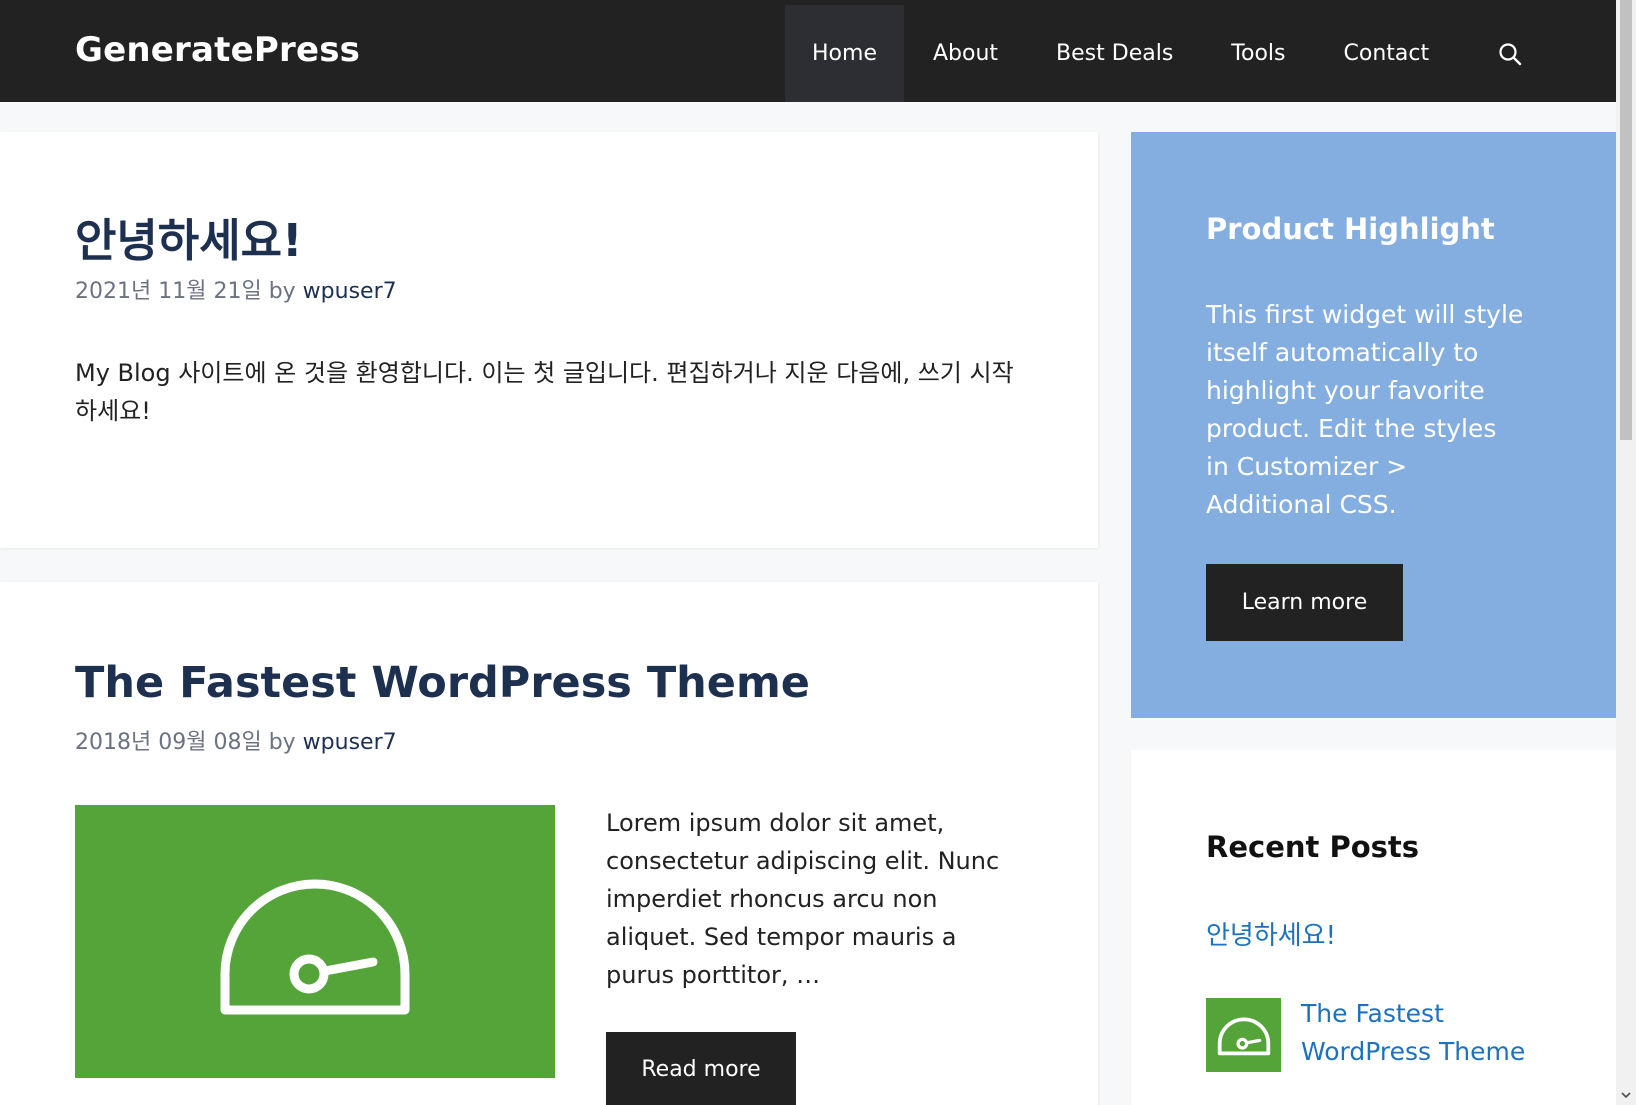 This screenshot has height=1105, width=1636. I want to click on search-button, so click(1510, 53).